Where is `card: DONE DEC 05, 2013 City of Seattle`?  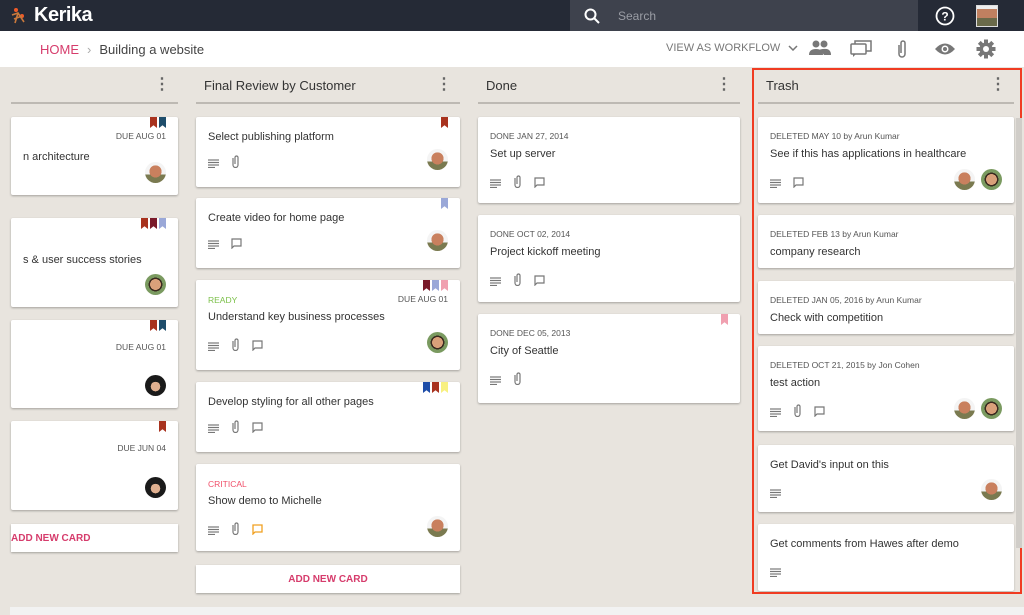
card: DONE DEC 05, 2013 City of Seattle is located at coordinates (609, 358).